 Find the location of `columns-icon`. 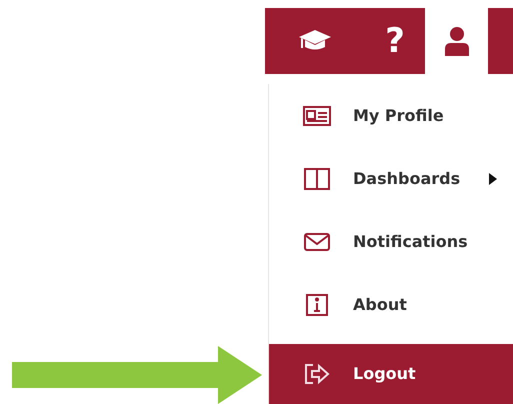

columns-icon is located at coordinates (317, 179).